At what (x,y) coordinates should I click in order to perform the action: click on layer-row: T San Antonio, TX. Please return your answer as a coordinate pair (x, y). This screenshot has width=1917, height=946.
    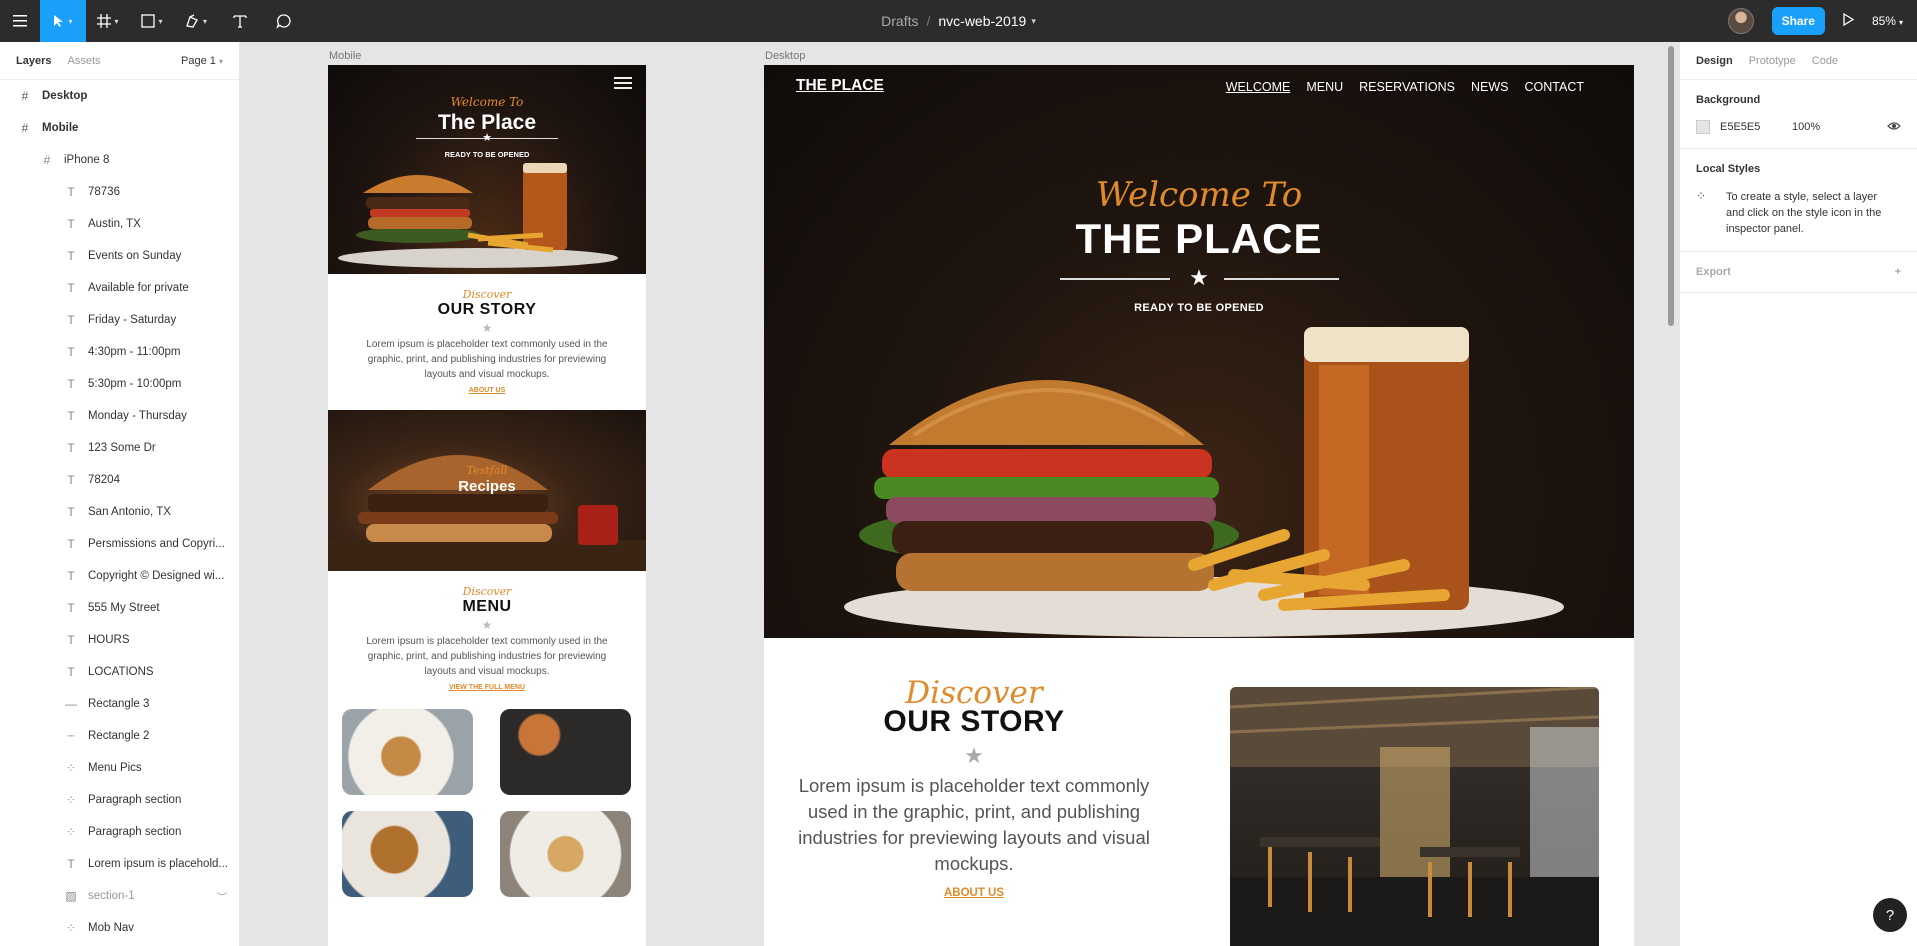
    Looking at the image, I should click on (119, 512).